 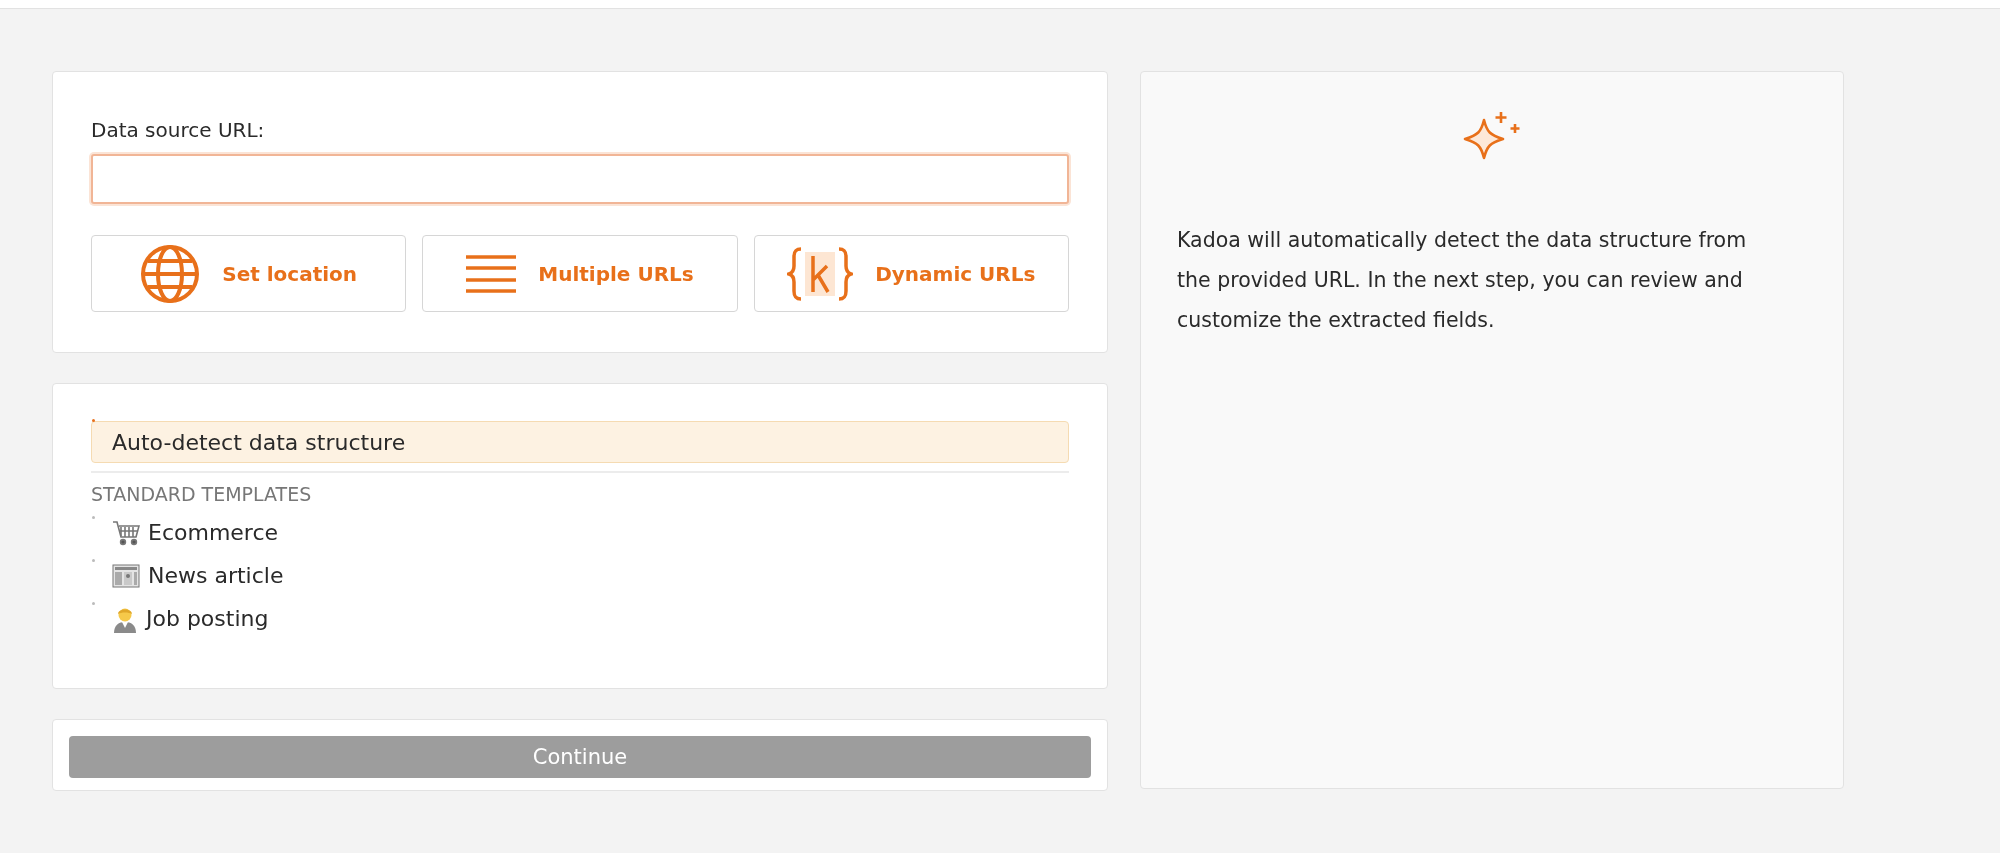 I want to click on braces-k-icon, so click(x=820, y=273).